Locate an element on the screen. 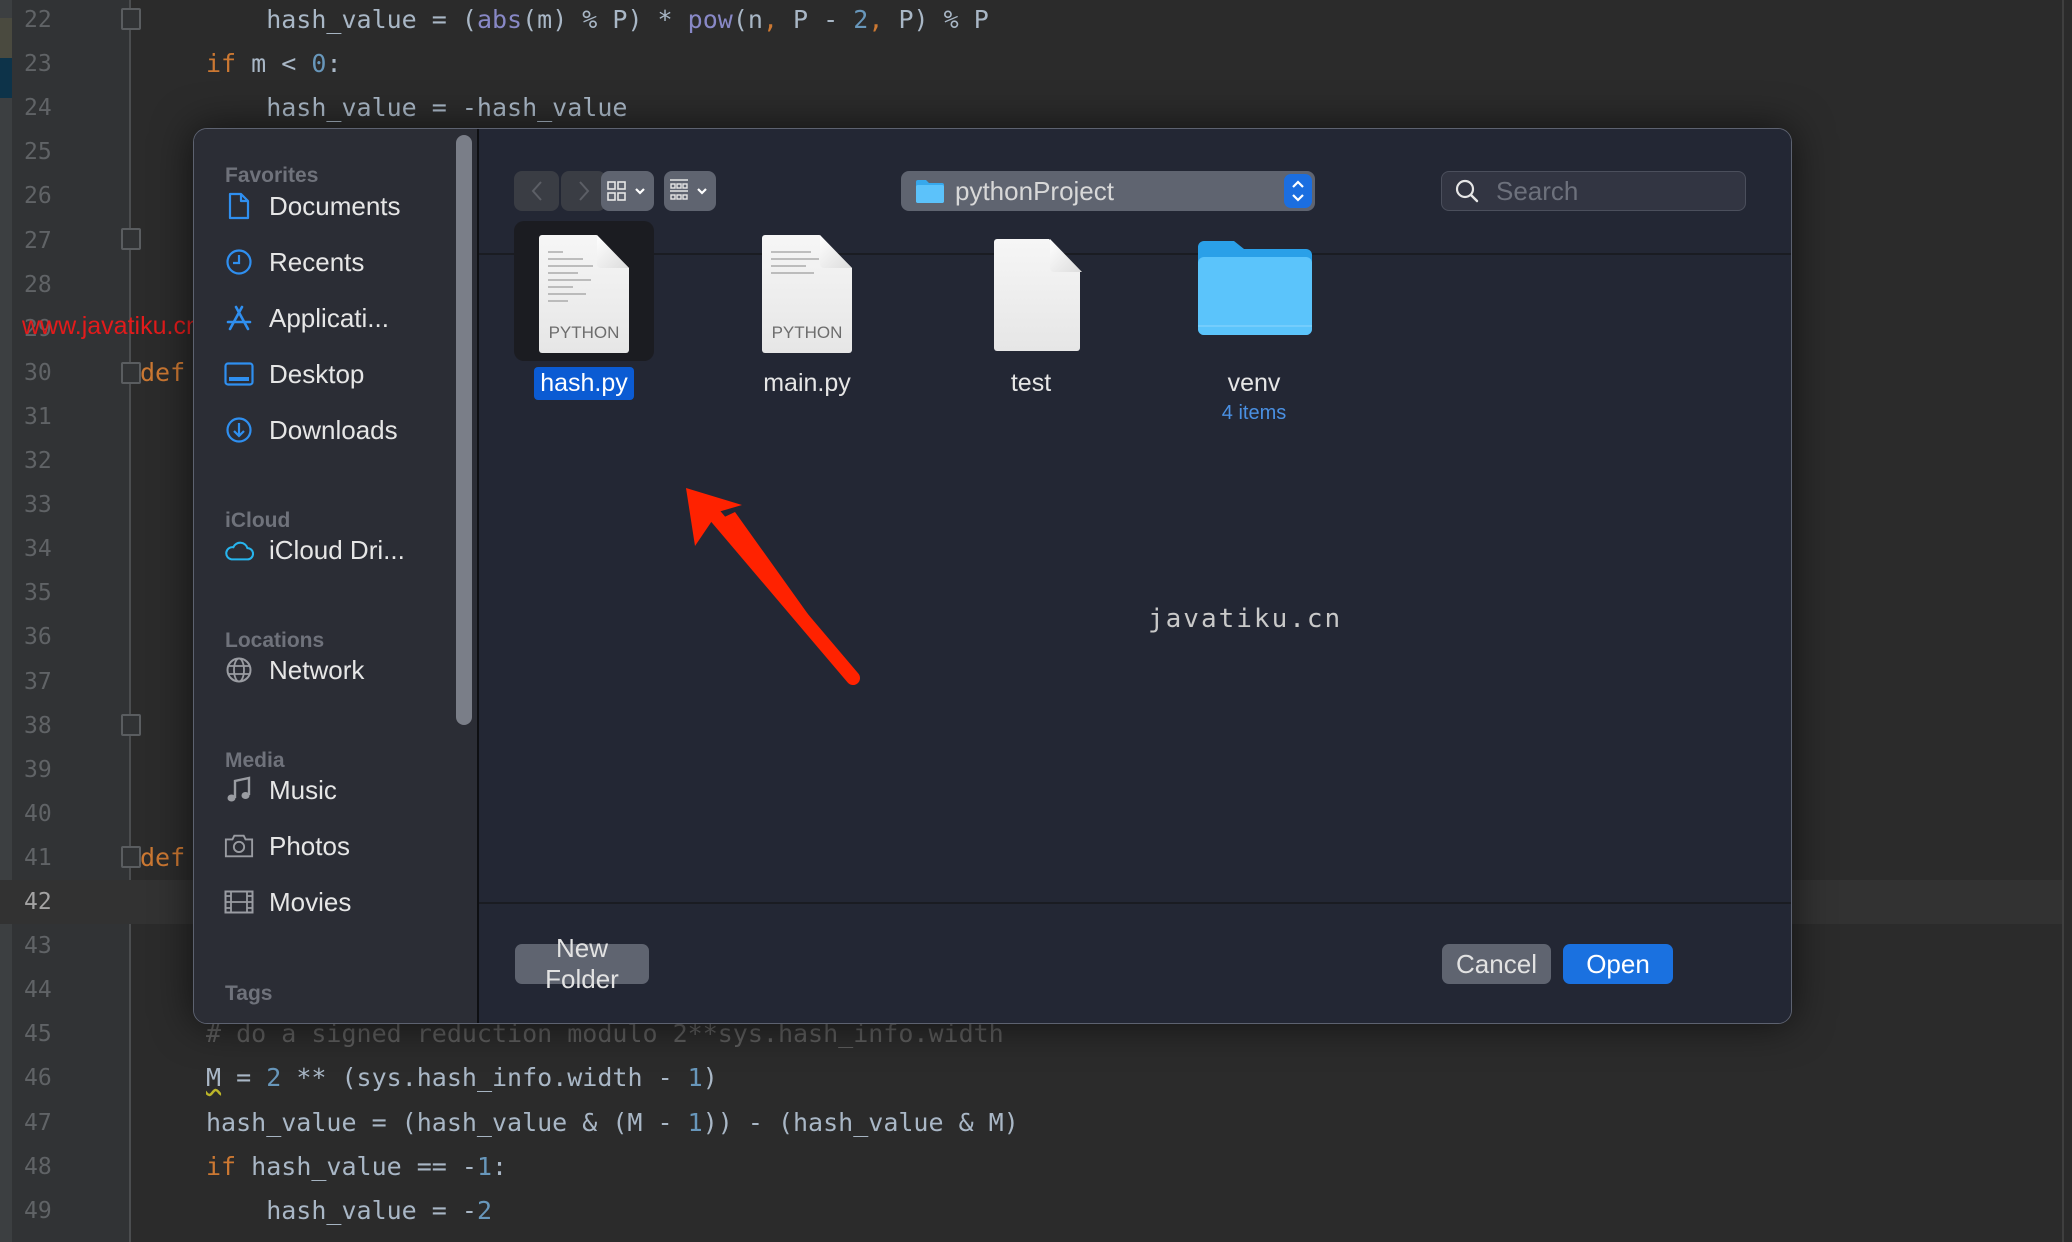 Image resolution: width=2072 pixels, height=1242 pixels. sidebar-item-photos: Photos is located at coordinates (287, 846).